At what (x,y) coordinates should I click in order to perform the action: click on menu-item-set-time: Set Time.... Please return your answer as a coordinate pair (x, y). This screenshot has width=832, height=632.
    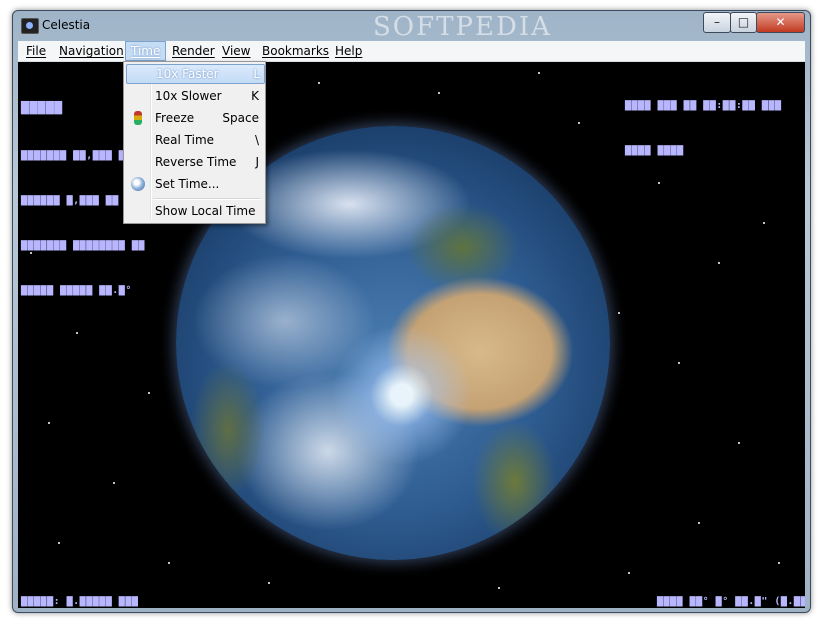
    Looking at the image, I should click on (194, 184).